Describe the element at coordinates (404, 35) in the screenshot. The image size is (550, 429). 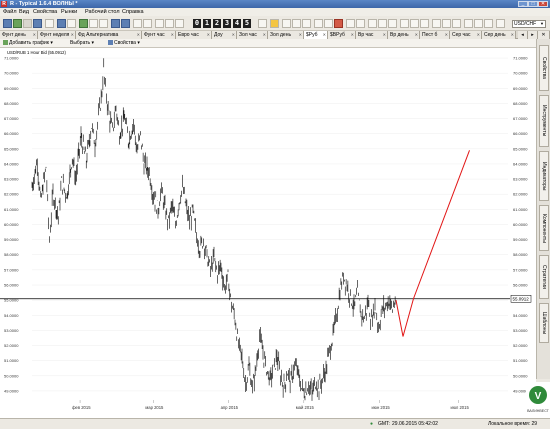
I see `tab-vr-day: Вр день ✕` at that location.